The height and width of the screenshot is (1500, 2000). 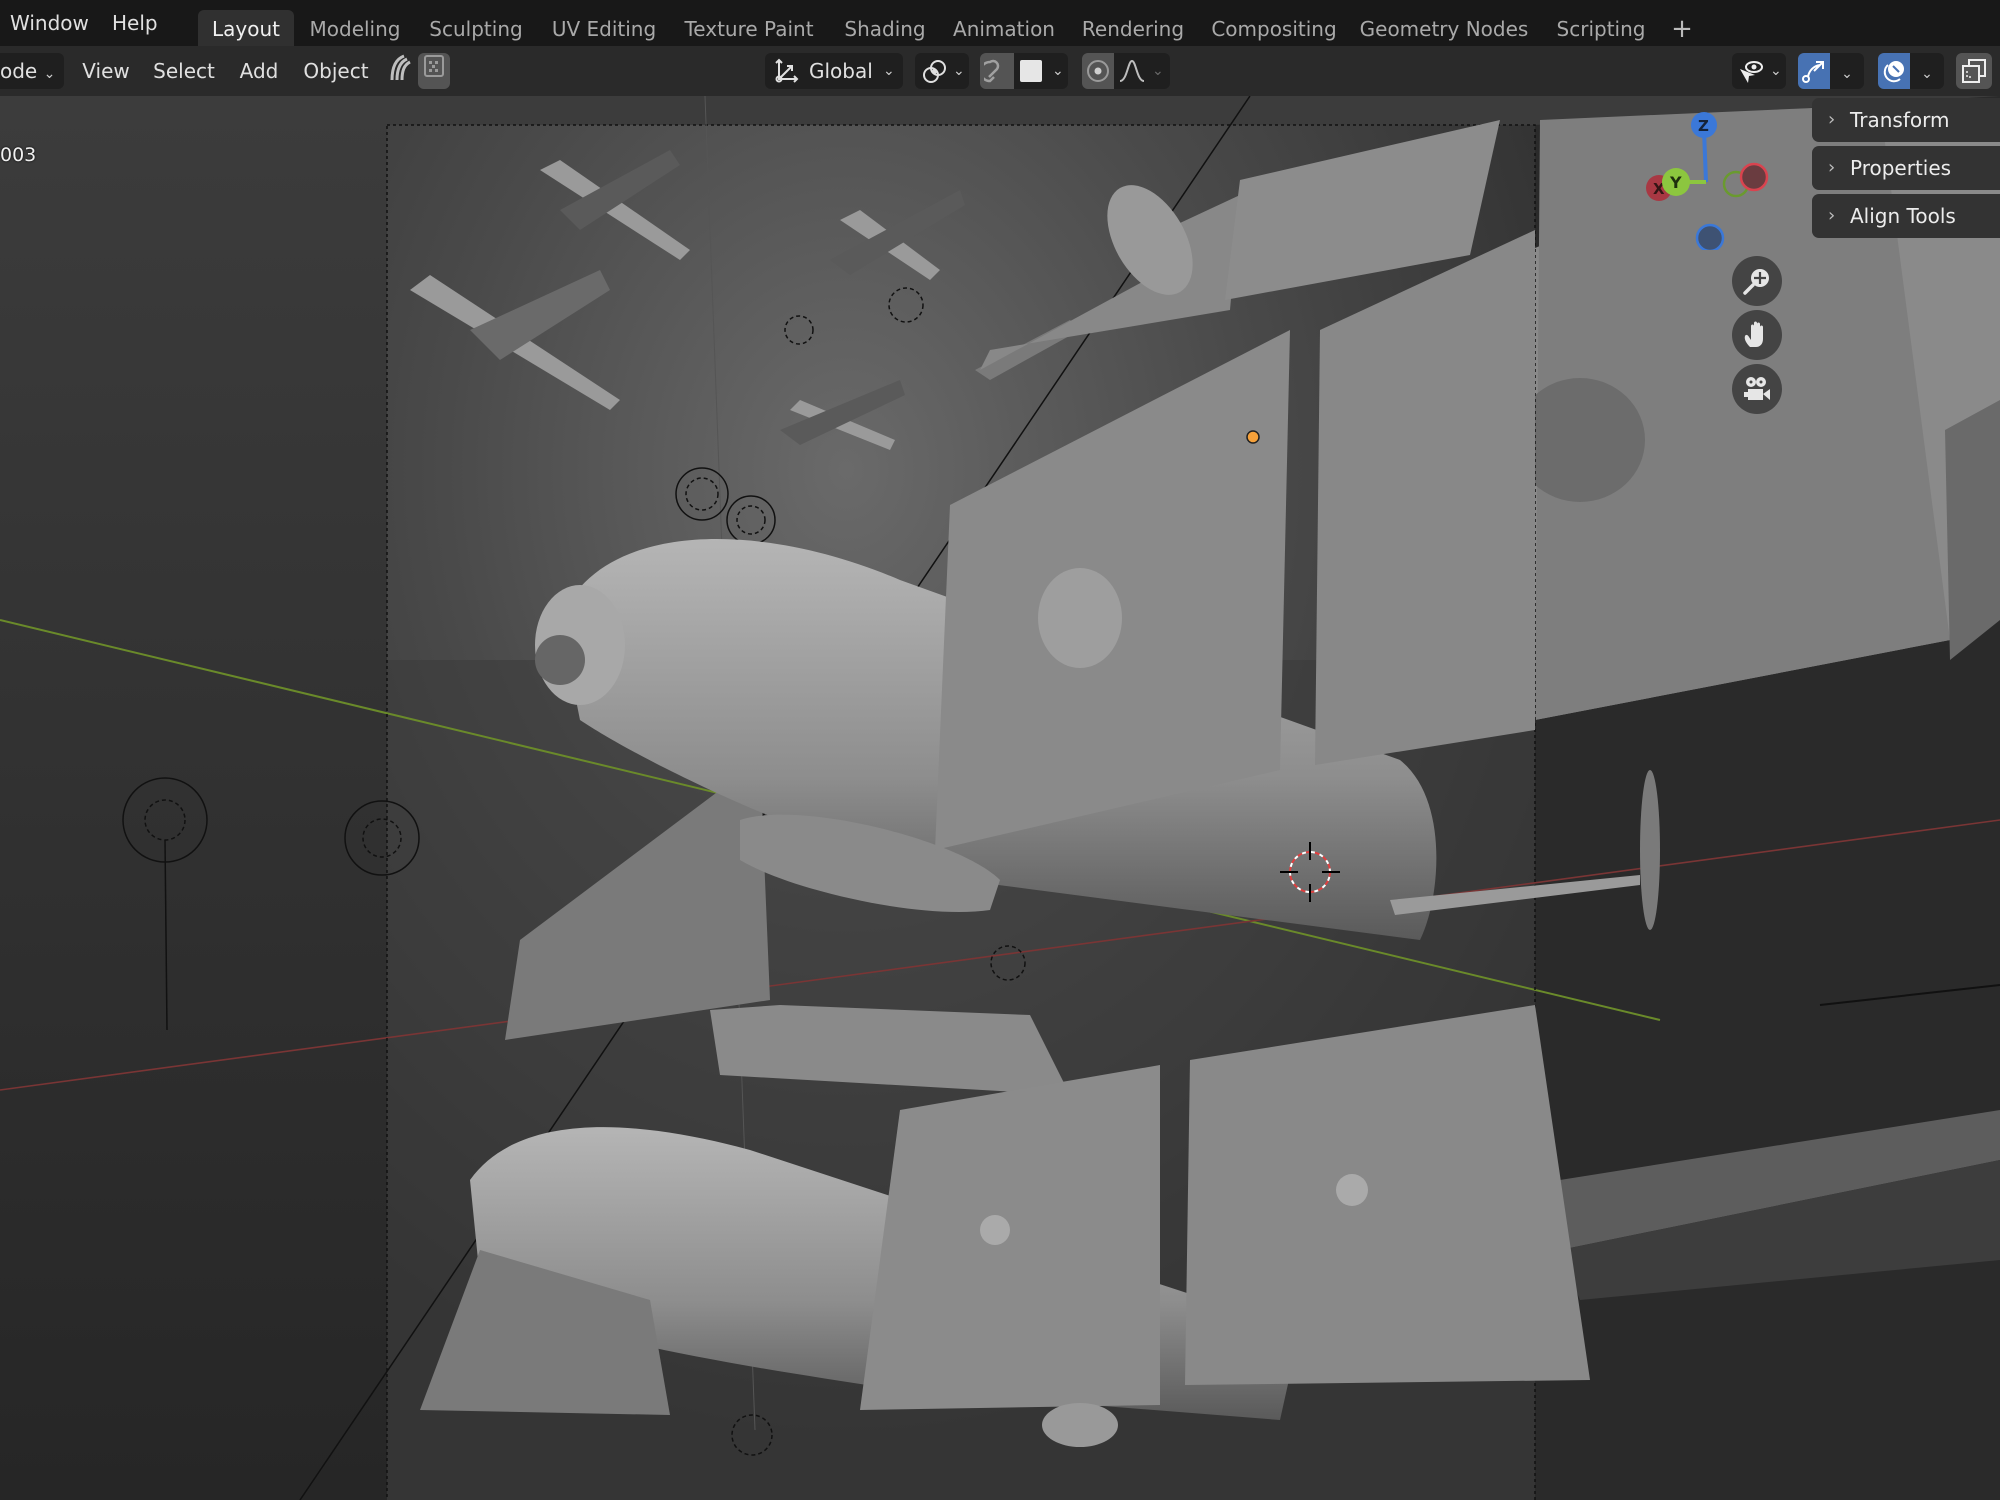 I want to click on snap-square-icon, so click(x=1031, y=71).